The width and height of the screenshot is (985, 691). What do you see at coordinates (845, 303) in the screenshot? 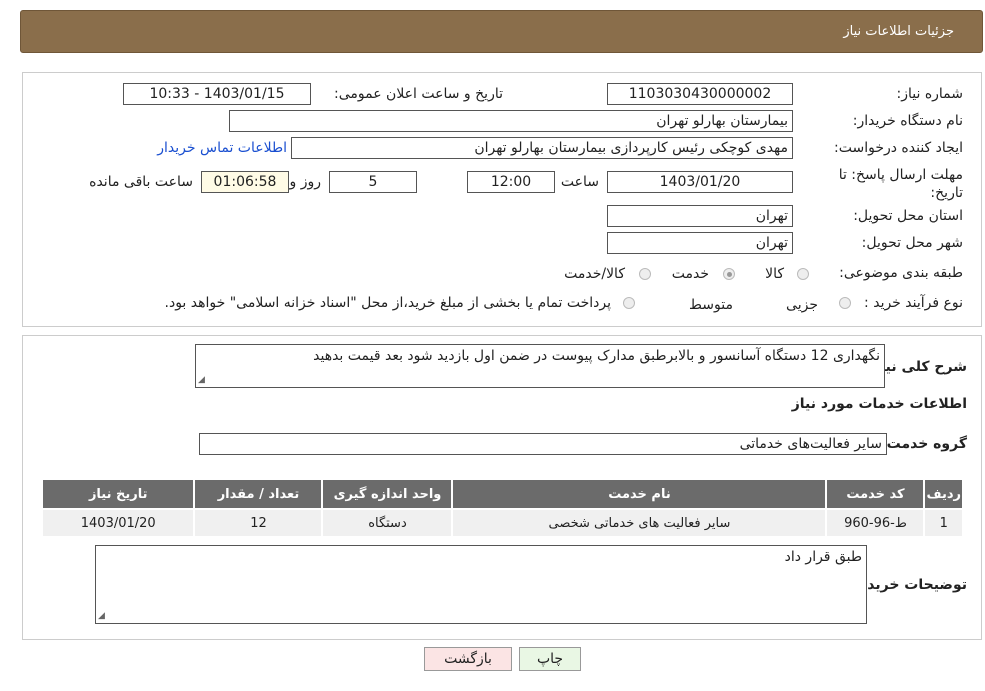
I see `purchase-radio-minor` at bounding box center [845, 303].